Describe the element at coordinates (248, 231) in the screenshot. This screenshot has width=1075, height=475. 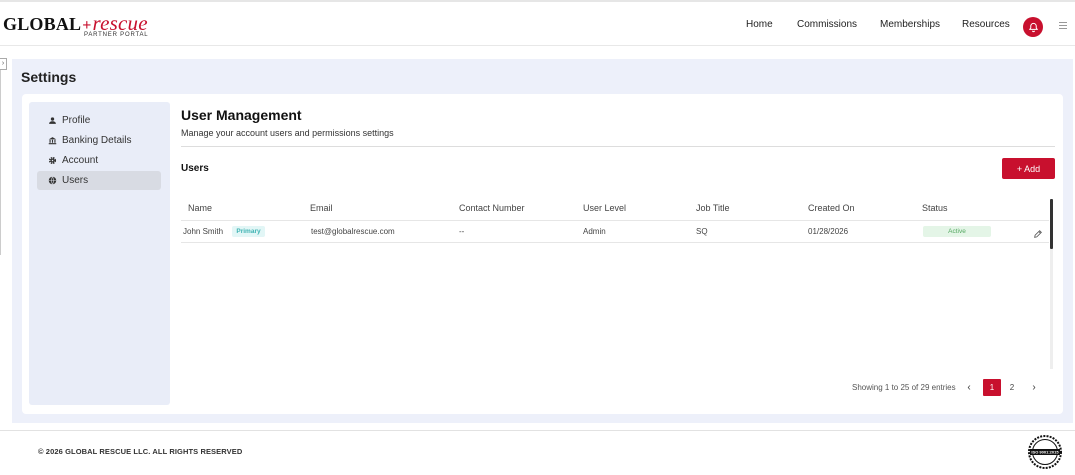
I see `primary-badge: Primary` at that location.